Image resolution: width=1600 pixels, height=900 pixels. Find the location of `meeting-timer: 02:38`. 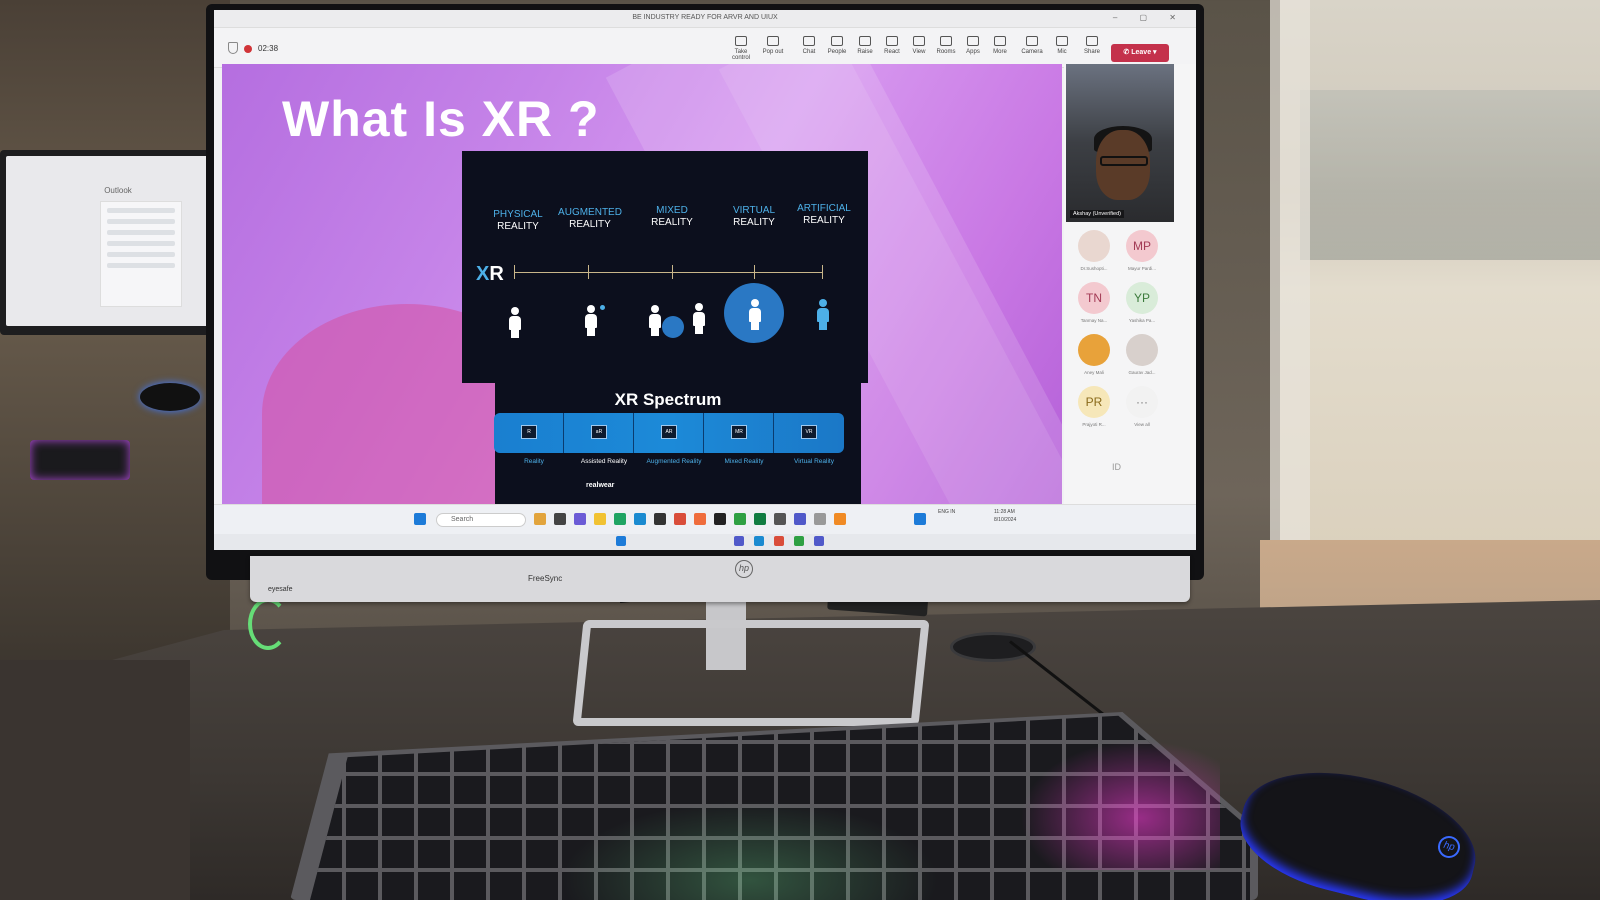

meeting-timer: 02:38 is located at coordinates (268, 48).